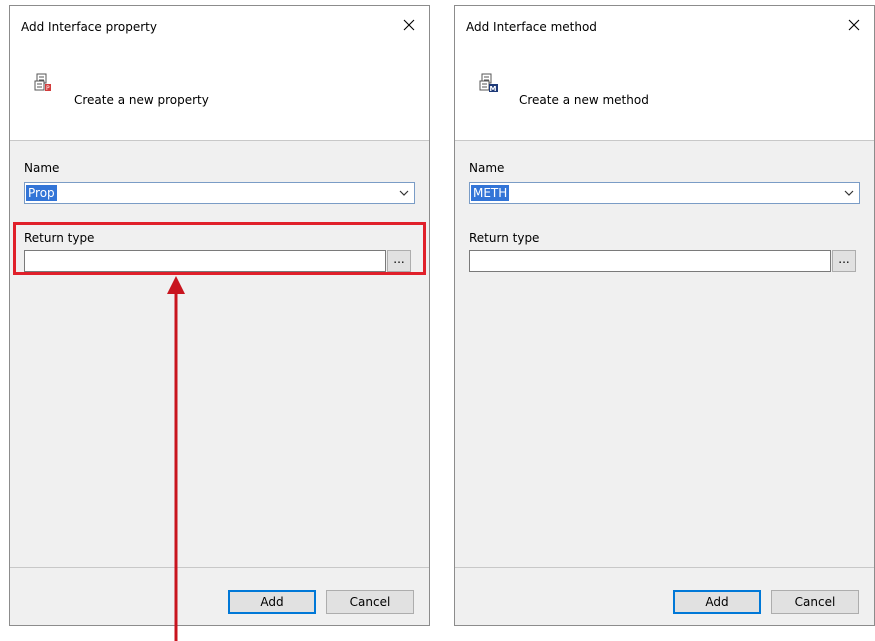  What do you see at coordinates (219, 248) in the screenshot?
I see `return-type-highlight-box` at bounding box center [219, 248].